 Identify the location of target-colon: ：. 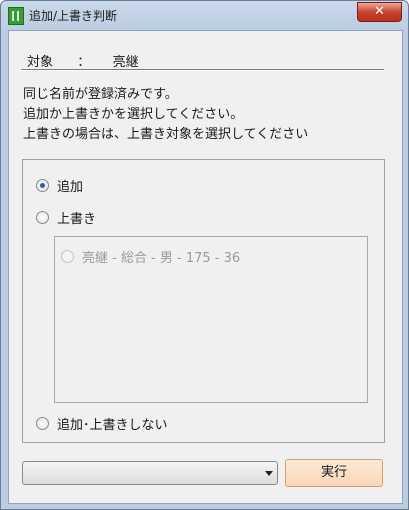
(84, 62).